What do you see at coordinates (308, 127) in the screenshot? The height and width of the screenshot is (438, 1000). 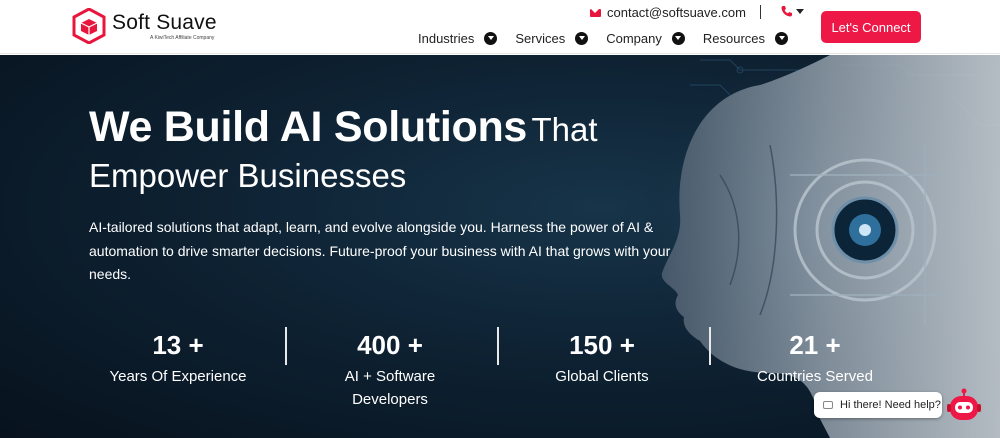 I see `hero-title-strong: We Build AI Solutions` at bounding box center [308, 127].